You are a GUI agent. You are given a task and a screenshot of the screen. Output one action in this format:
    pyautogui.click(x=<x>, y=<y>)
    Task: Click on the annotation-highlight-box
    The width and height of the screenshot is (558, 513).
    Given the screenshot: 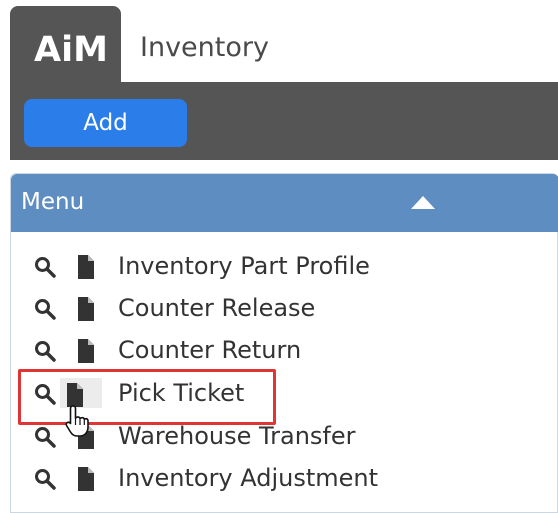 What is the action you would take?
    pyautogui.click(x=147, y=397)
    